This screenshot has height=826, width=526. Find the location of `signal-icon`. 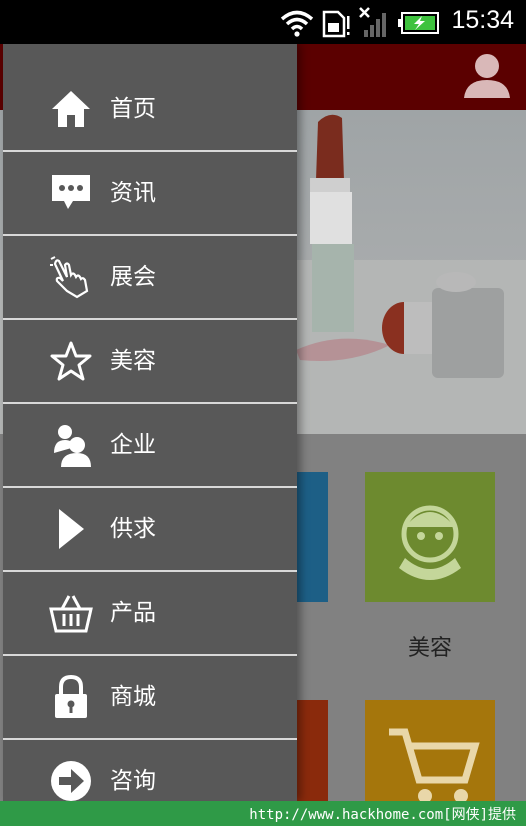

signal-icon is located at coordinates (372, 22).